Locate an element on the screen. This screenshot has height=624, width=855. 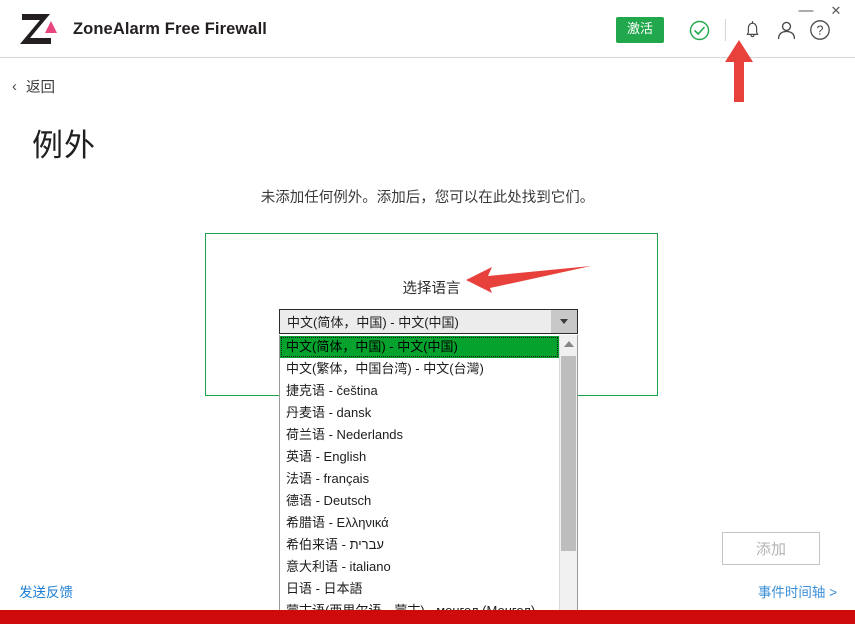
zonealarm-logo-icon is located at coordinates (39, 29).